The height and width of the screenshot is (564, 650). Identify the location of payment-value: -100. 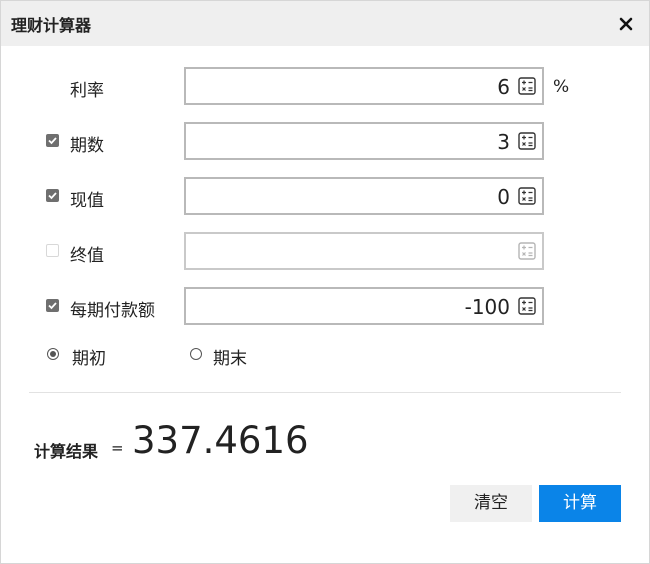
(487, 307).